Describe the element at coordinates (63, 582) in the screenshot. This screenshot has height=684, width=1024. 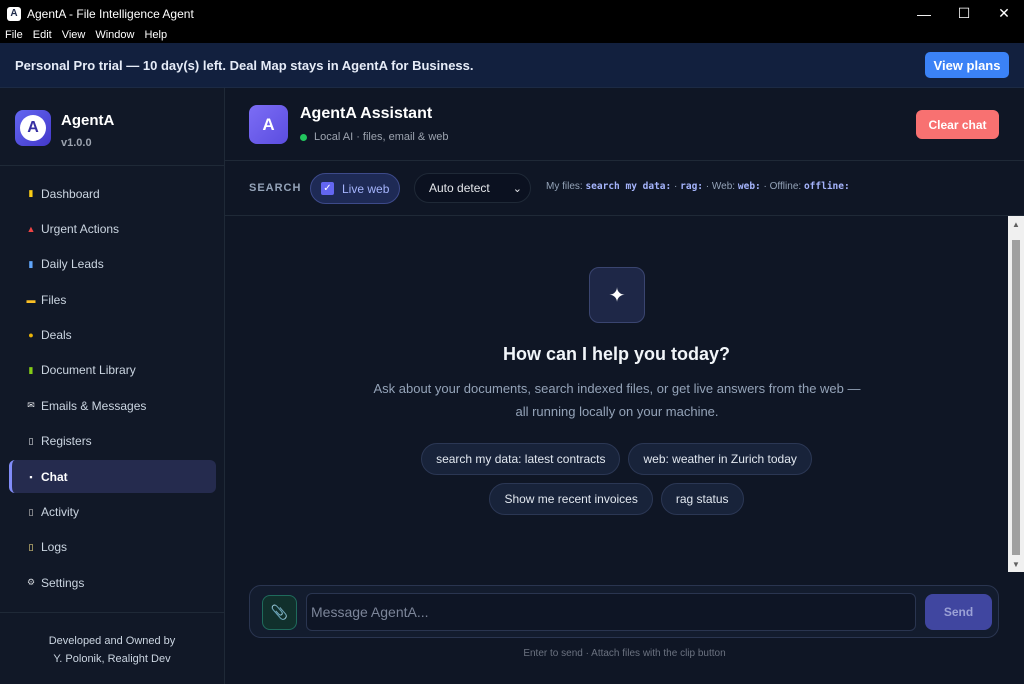
I see `sidebar-item-label: Settings` at that location.